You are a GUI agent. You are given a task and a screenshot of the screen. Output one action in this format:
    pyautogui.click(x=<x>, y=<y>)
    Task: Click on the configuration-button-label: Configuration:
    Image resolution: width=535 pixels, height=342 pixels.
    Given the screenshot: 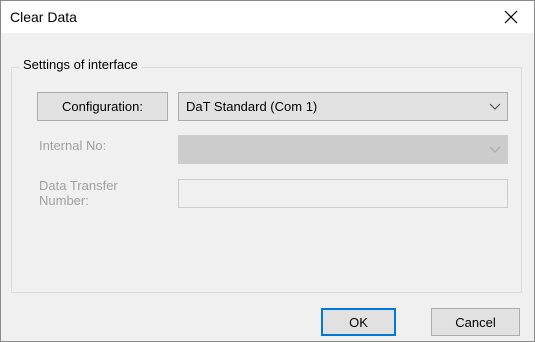 What is the action you would take?
    pyautogui.click(x=102, y=106)
    